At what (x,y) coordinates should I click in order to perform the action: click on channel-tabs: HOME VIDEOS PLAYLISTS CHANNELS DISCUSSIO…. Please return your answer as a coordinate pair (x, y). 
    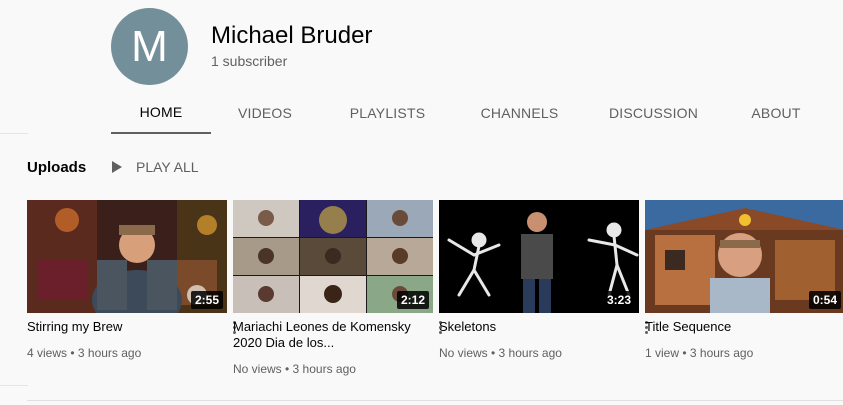
    Looking at the image, I should click on (469, 113).